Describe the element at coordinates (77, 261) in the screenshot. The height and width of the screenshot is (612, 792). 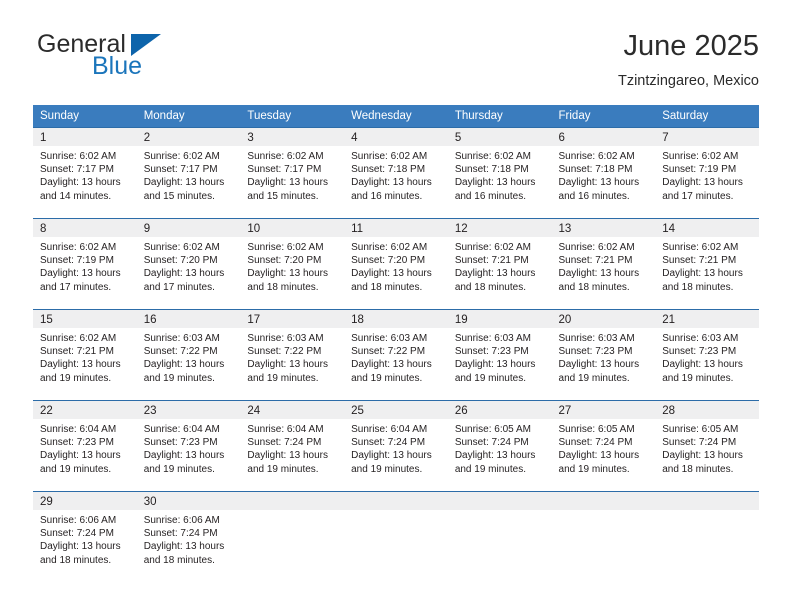
I see `sunset-text: Sunset: 7:19 PM` at that location.